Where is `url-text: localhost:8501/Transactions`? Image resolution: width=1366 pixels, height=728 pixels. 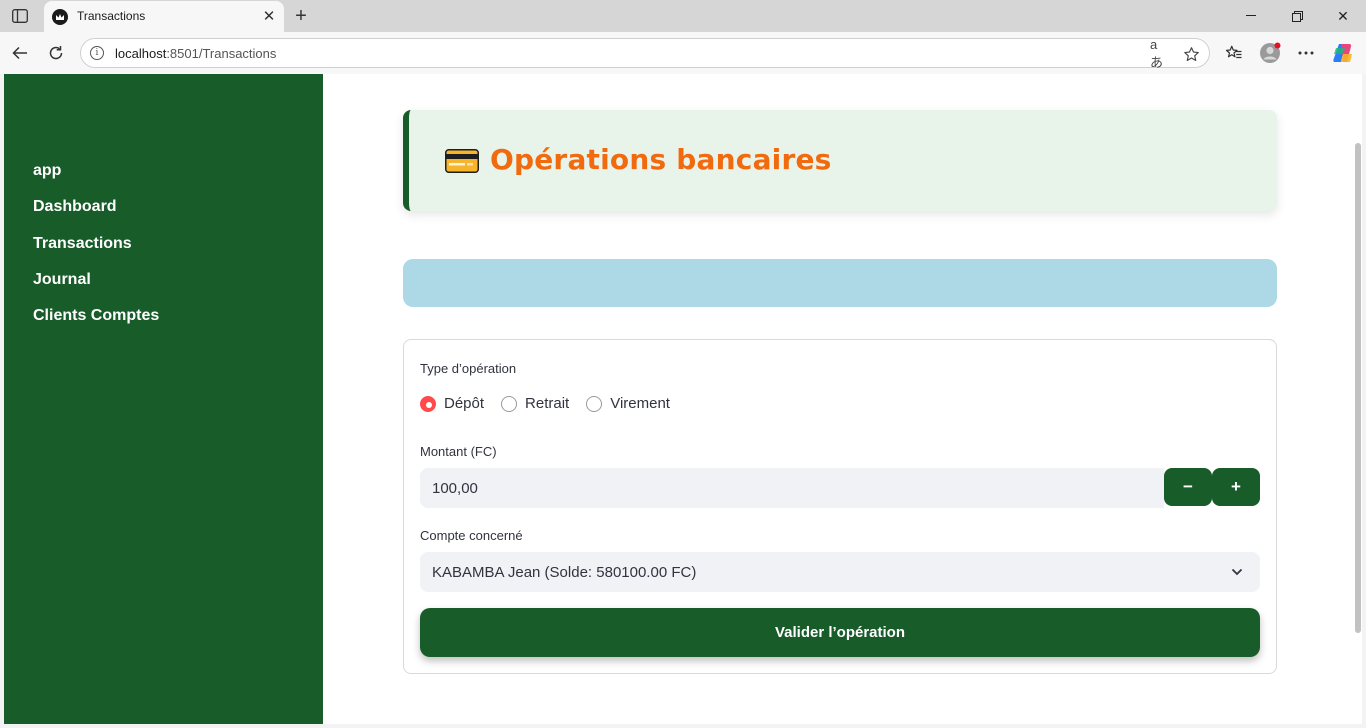
url-text: localhost:8501/Transactions is located at coordinates (196, 53).